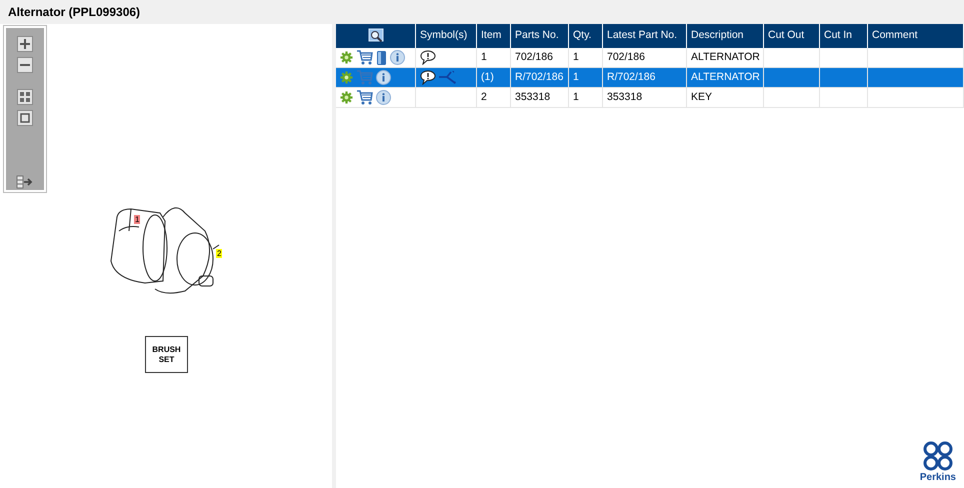  Describe the element at coordinates (448, 77) in the screenshot. I see `branch-arrow-icon` at that location.